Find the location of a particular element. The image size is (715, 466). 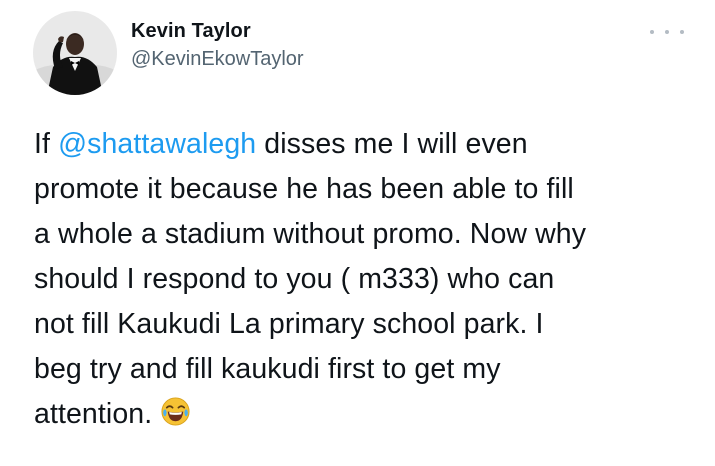

tweet-line: attention. is located at coordinates (369, 414).